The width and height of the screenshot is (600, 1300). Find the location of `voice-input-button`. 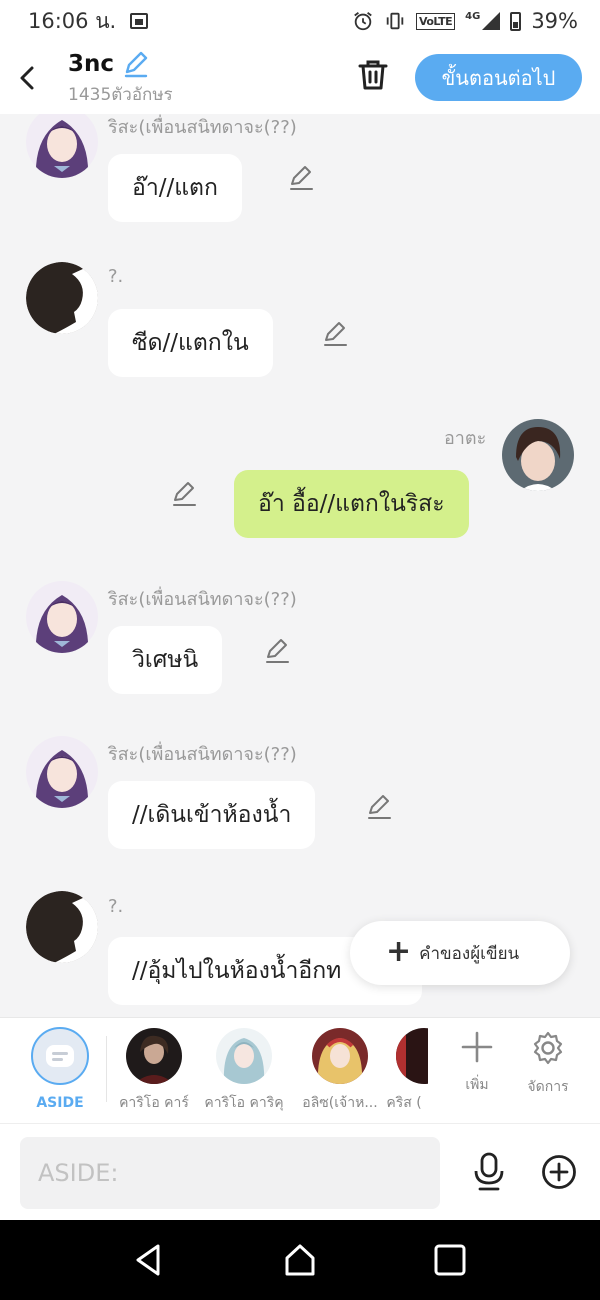

voice-input-button is located at coordinates (489, 1171).